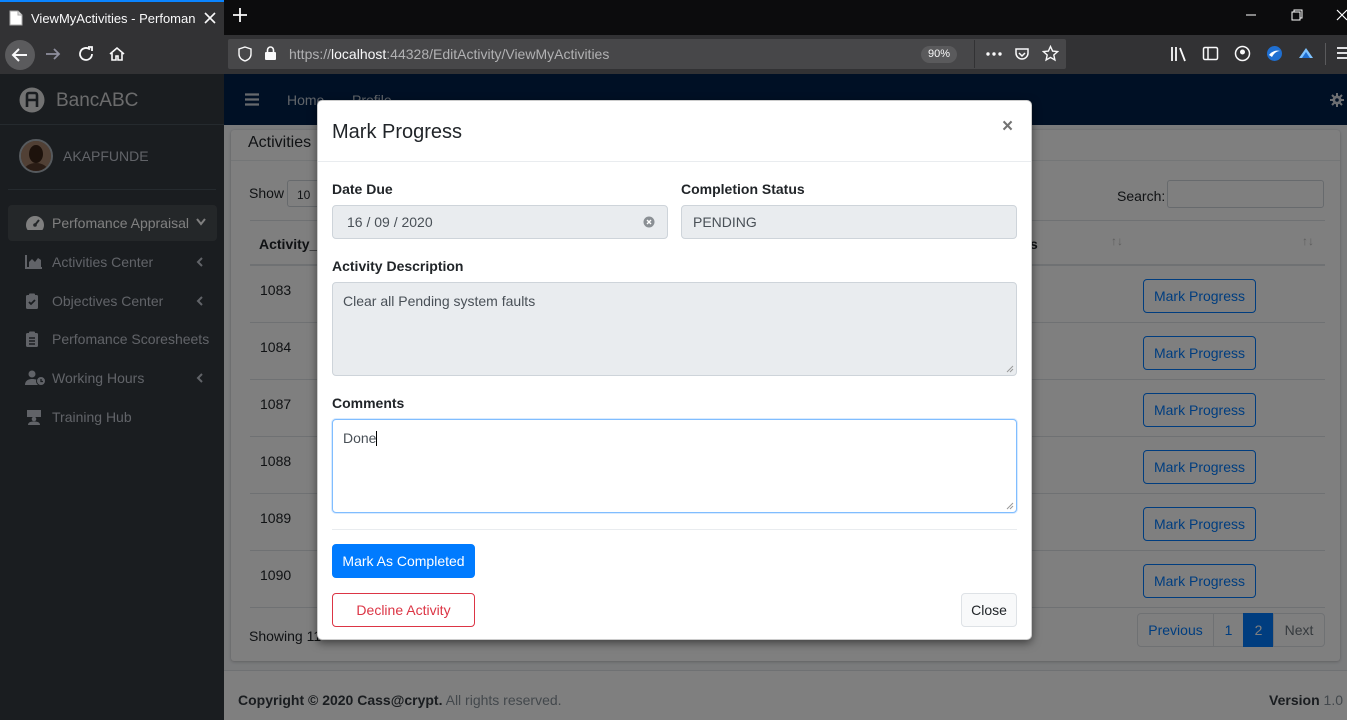 The width and height of the screenshot is (1347, 720). I want to click on url-divider, so click(974, 54).